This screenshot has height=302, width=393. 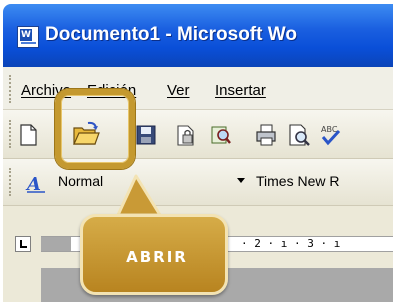 I want to click on formatting-toolbar-grip, so click(x=11, y=182).